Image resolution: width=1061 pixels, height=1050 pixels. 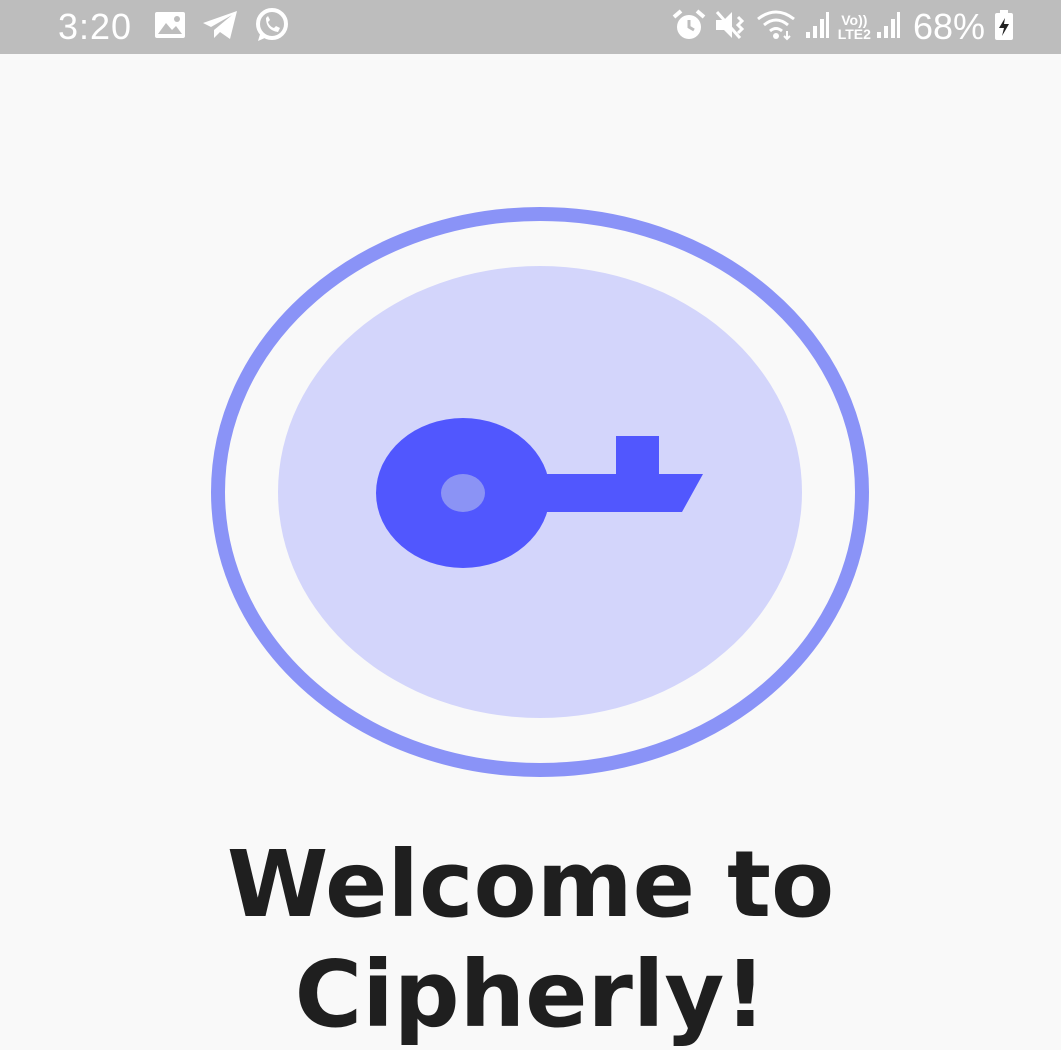 I want to click on battery-percent: 68%, so click(x=948, y=26).